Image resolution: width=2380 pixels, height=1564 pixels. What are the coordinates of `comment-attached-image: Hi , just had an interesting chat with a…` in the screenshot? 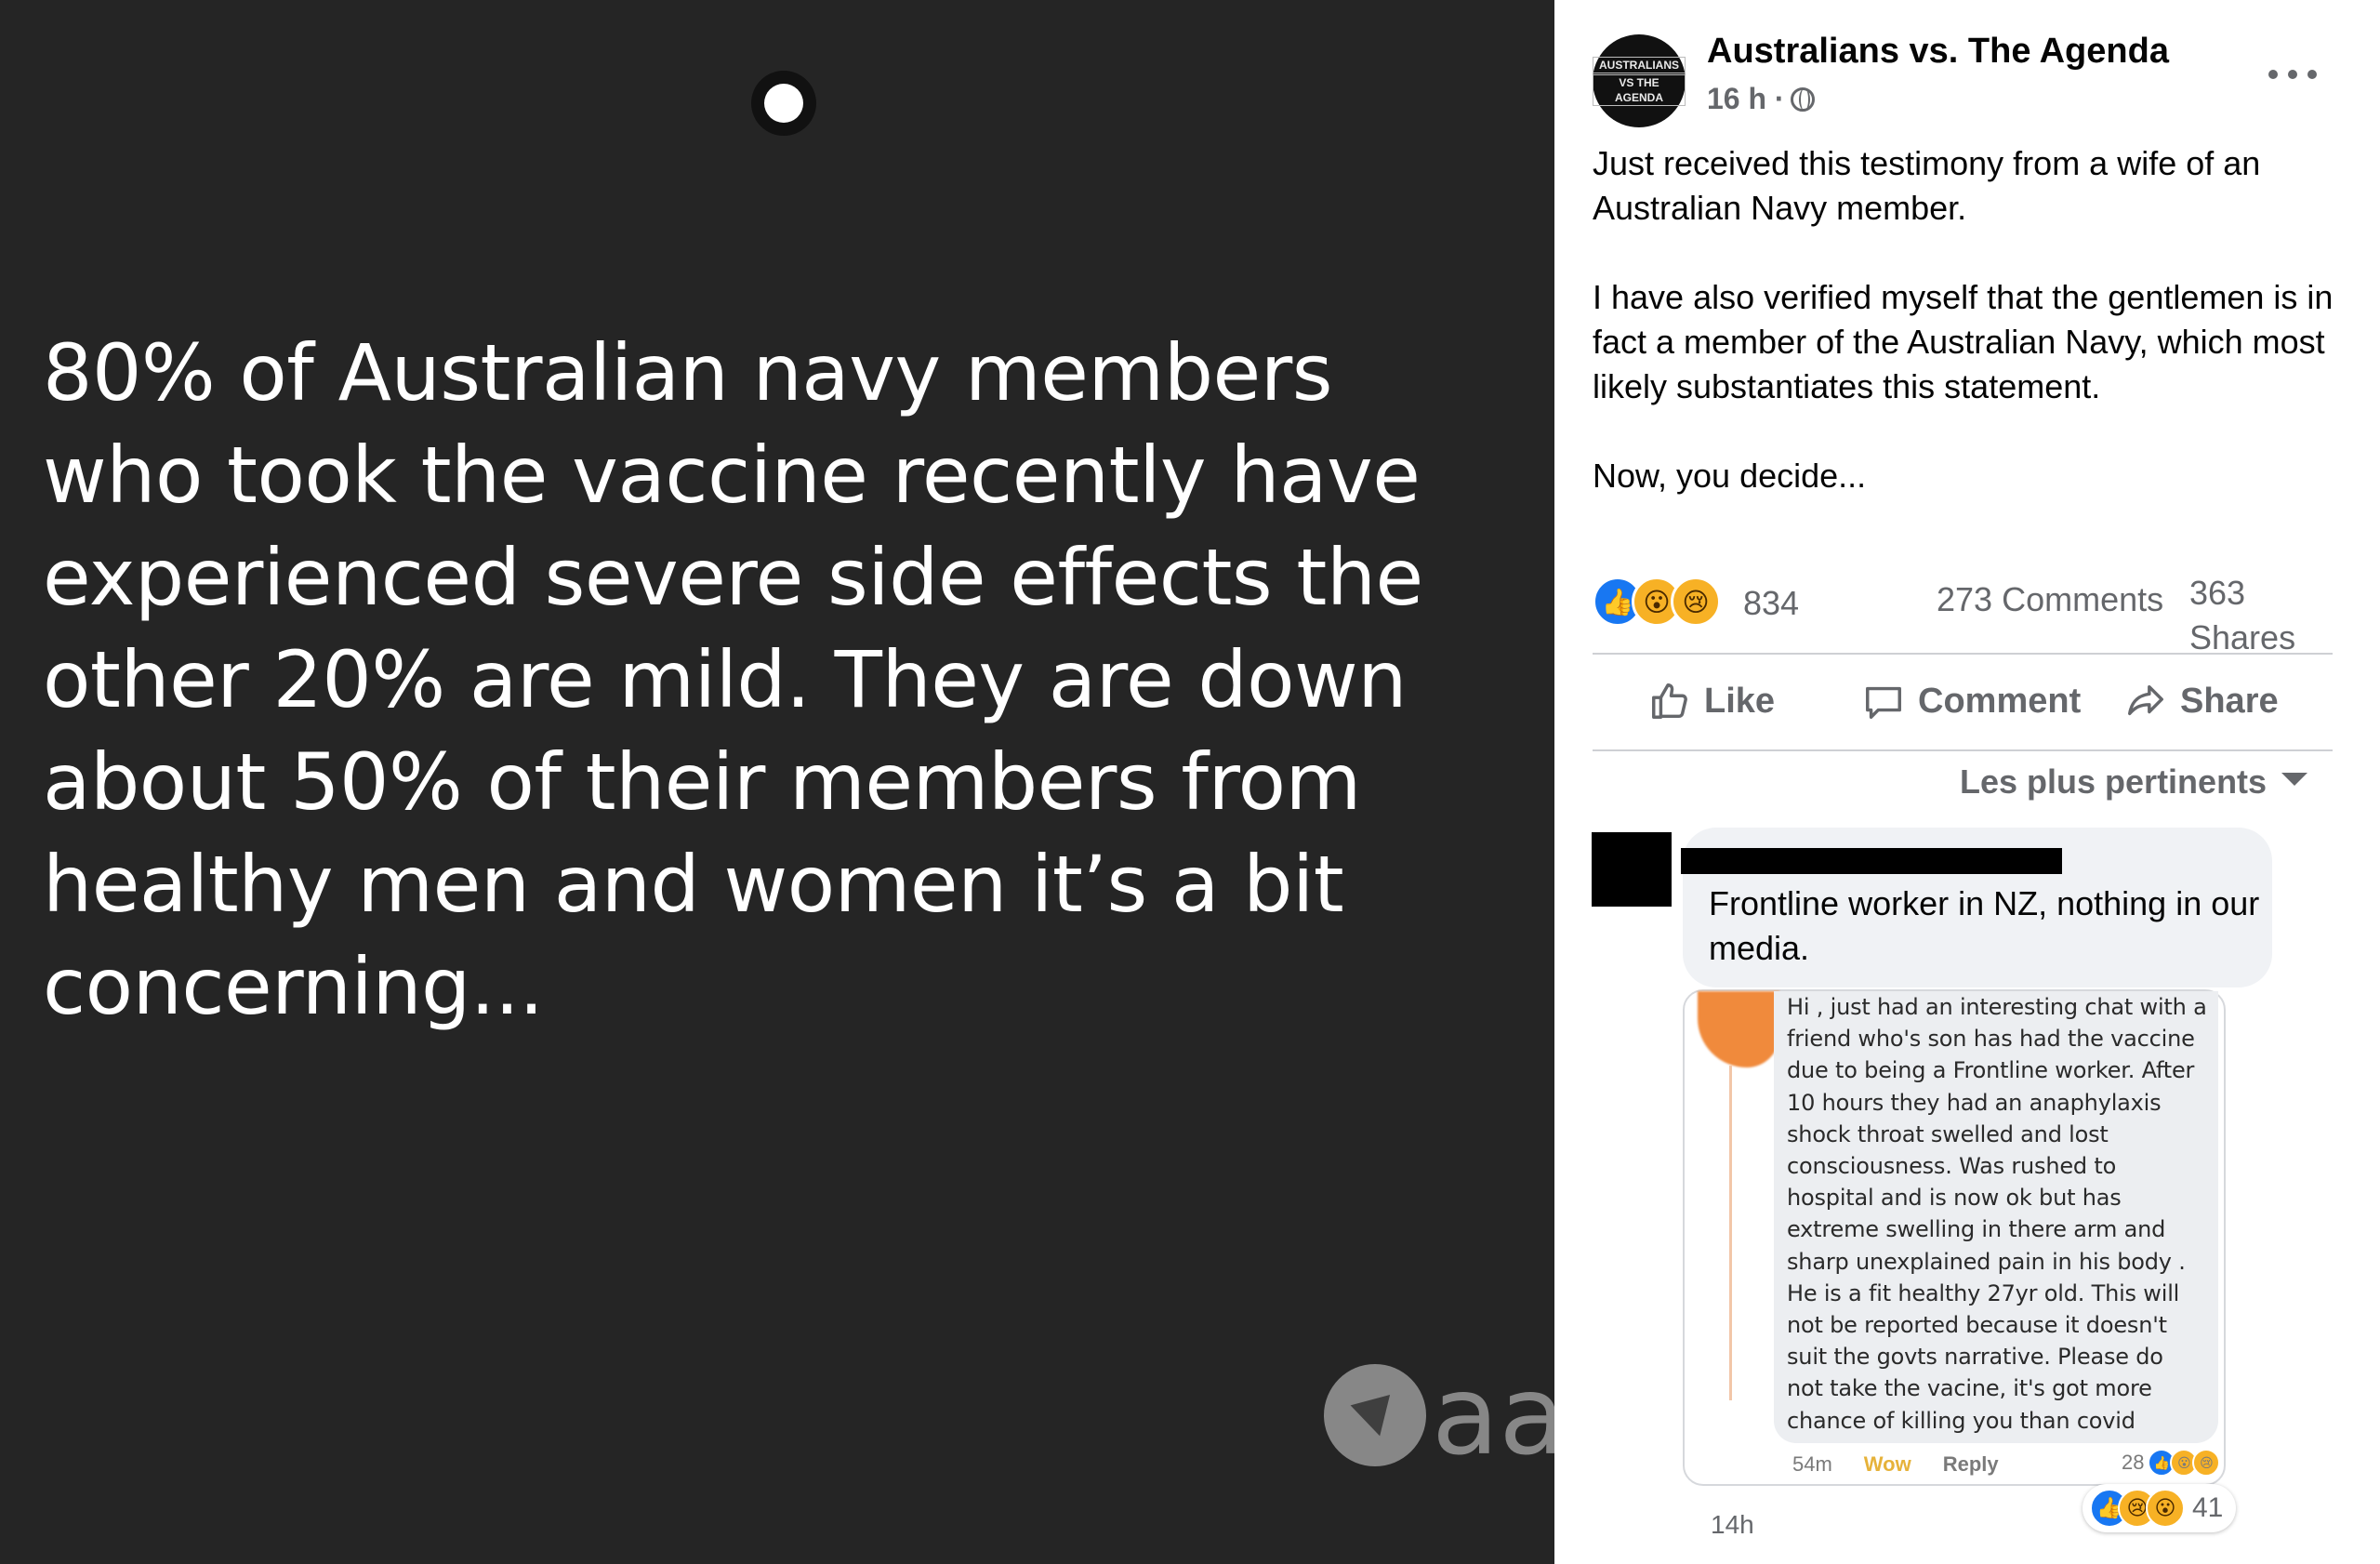 It's located at (1954, 1238).